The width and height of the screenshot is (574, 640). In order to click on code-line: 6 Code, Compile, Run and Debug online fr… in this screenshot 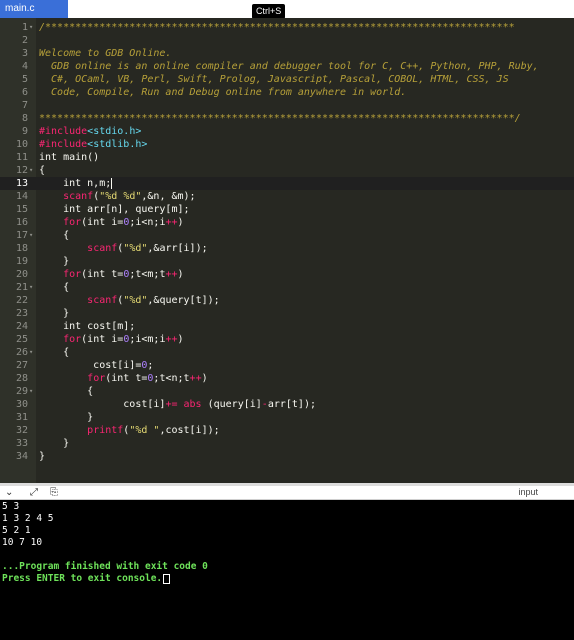, I will do `click(287, 92)`.